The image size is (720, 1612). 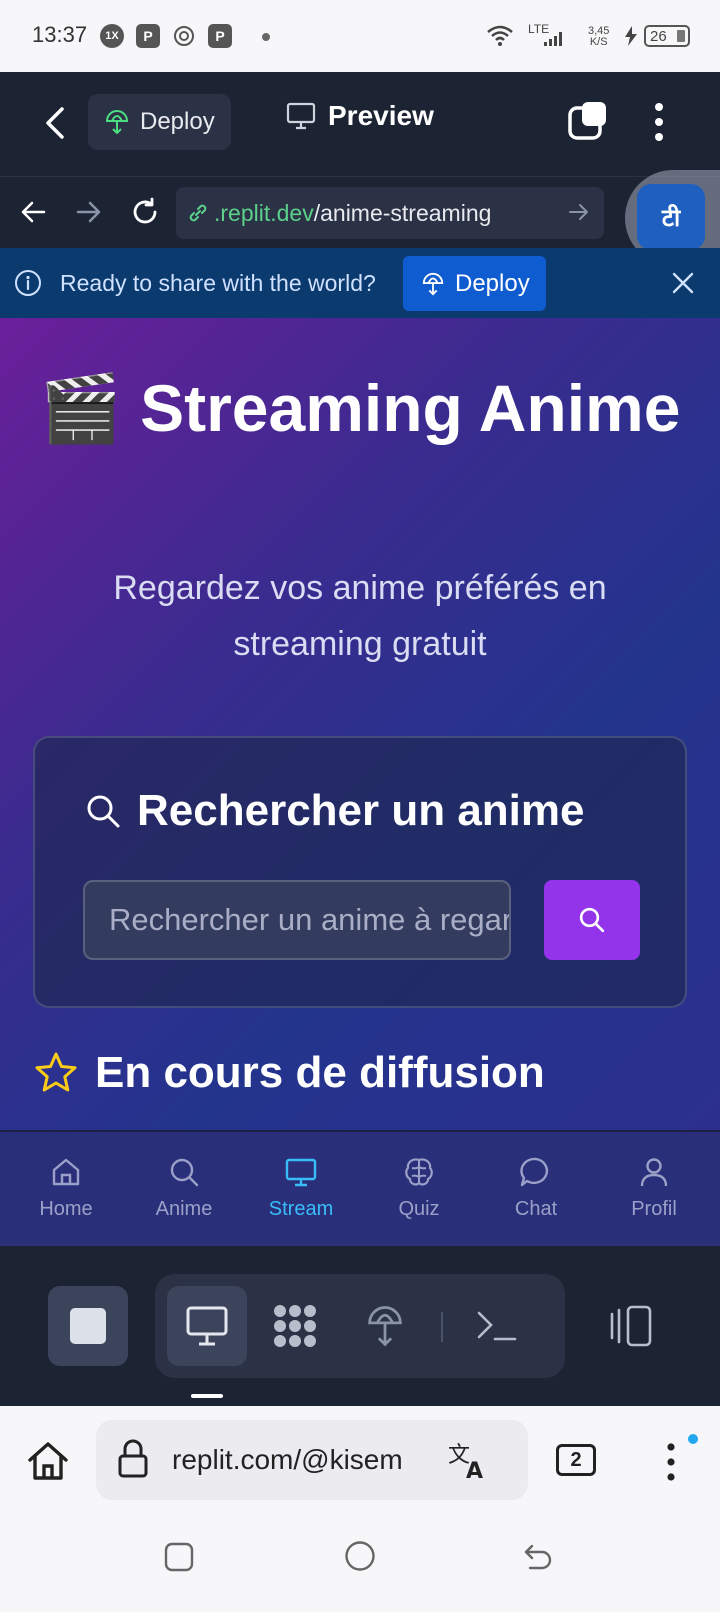 I want to click on browser-bar: replit.com/@kisem 文A 2, so click(x=360, y=1461).